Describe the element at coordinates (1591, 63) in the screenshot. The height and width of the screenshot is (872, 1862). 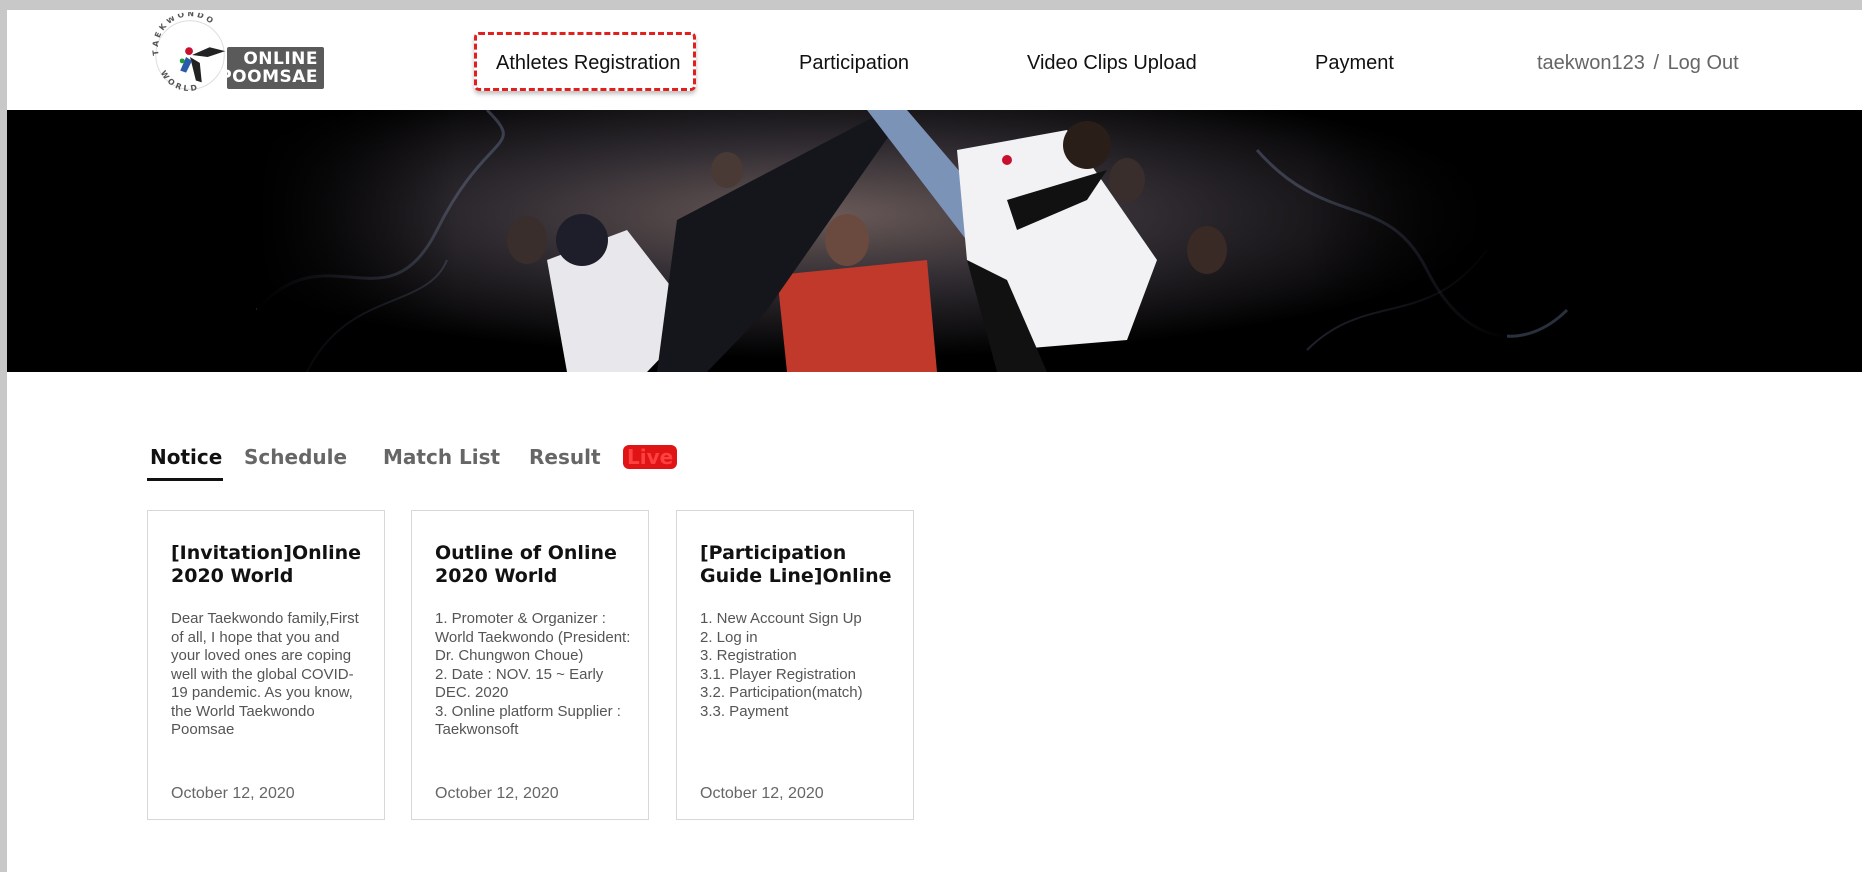
I see `username-link: taekwon123` at that location.